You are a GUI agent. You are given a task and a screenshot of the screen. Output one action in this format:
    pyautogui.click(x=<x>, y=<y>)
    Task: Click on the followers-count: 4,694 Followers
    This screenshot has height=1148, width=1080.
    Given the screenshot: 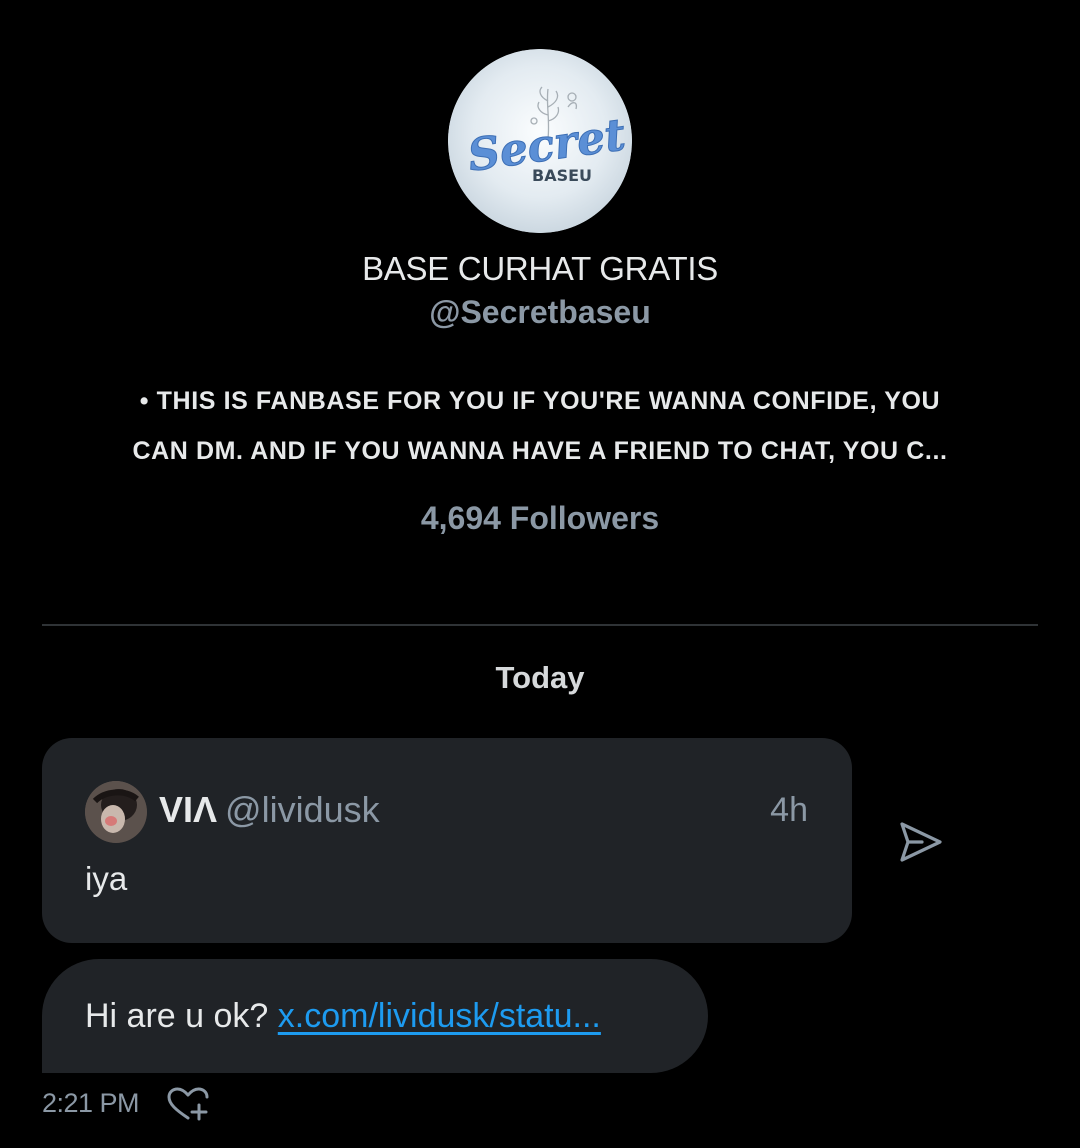 What is the action you would take?
    pyautogui.click(x=540, y=518)
    